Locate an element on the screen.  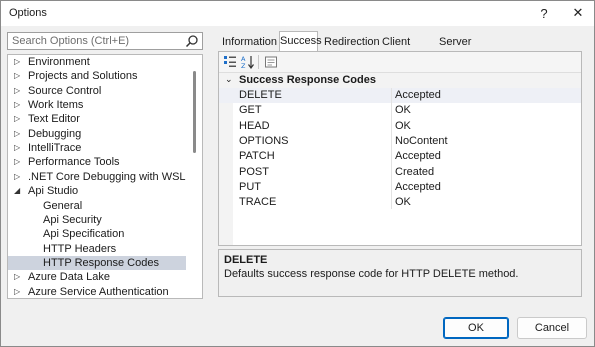
category-label: Success Response Codes is located at coordinates (307, 80).